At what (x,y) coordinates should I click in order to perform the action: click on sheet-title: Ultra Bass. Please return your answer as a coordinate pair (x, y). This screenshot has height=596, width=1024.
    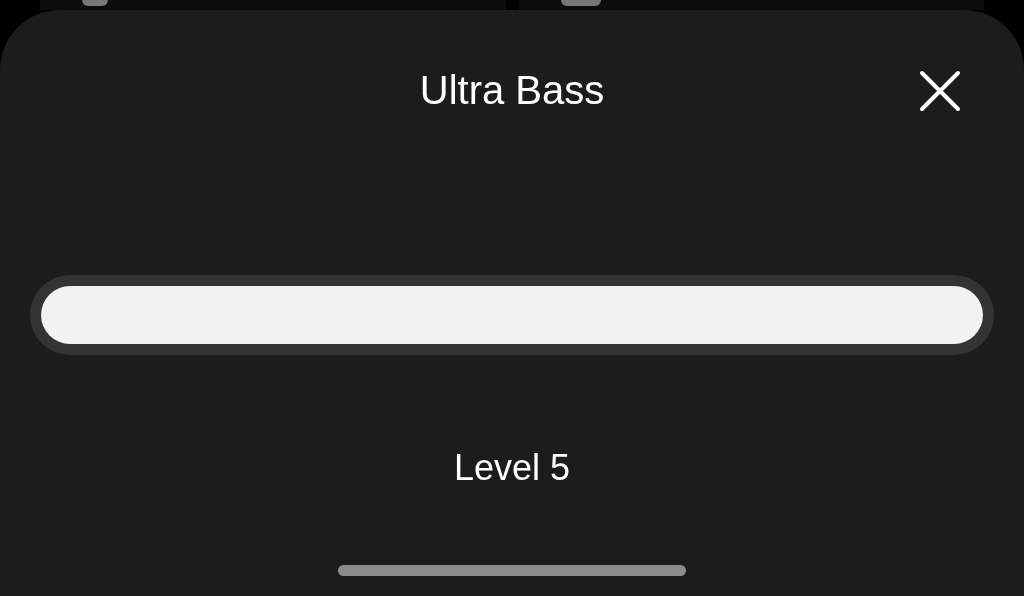
    Looking at the image, I should click on (512, 90).